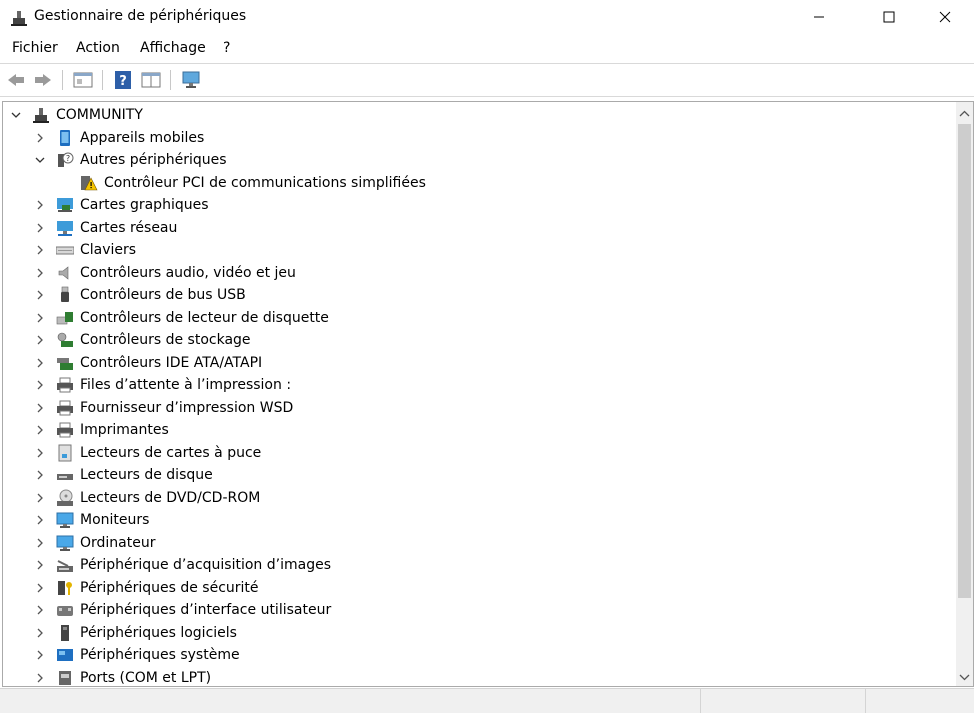 Image resolution: width=974 pixels, height=713 pixels. Describe the element at coordinates (19, 18) in the screenshot. I see `device-manager-icon` at that location.